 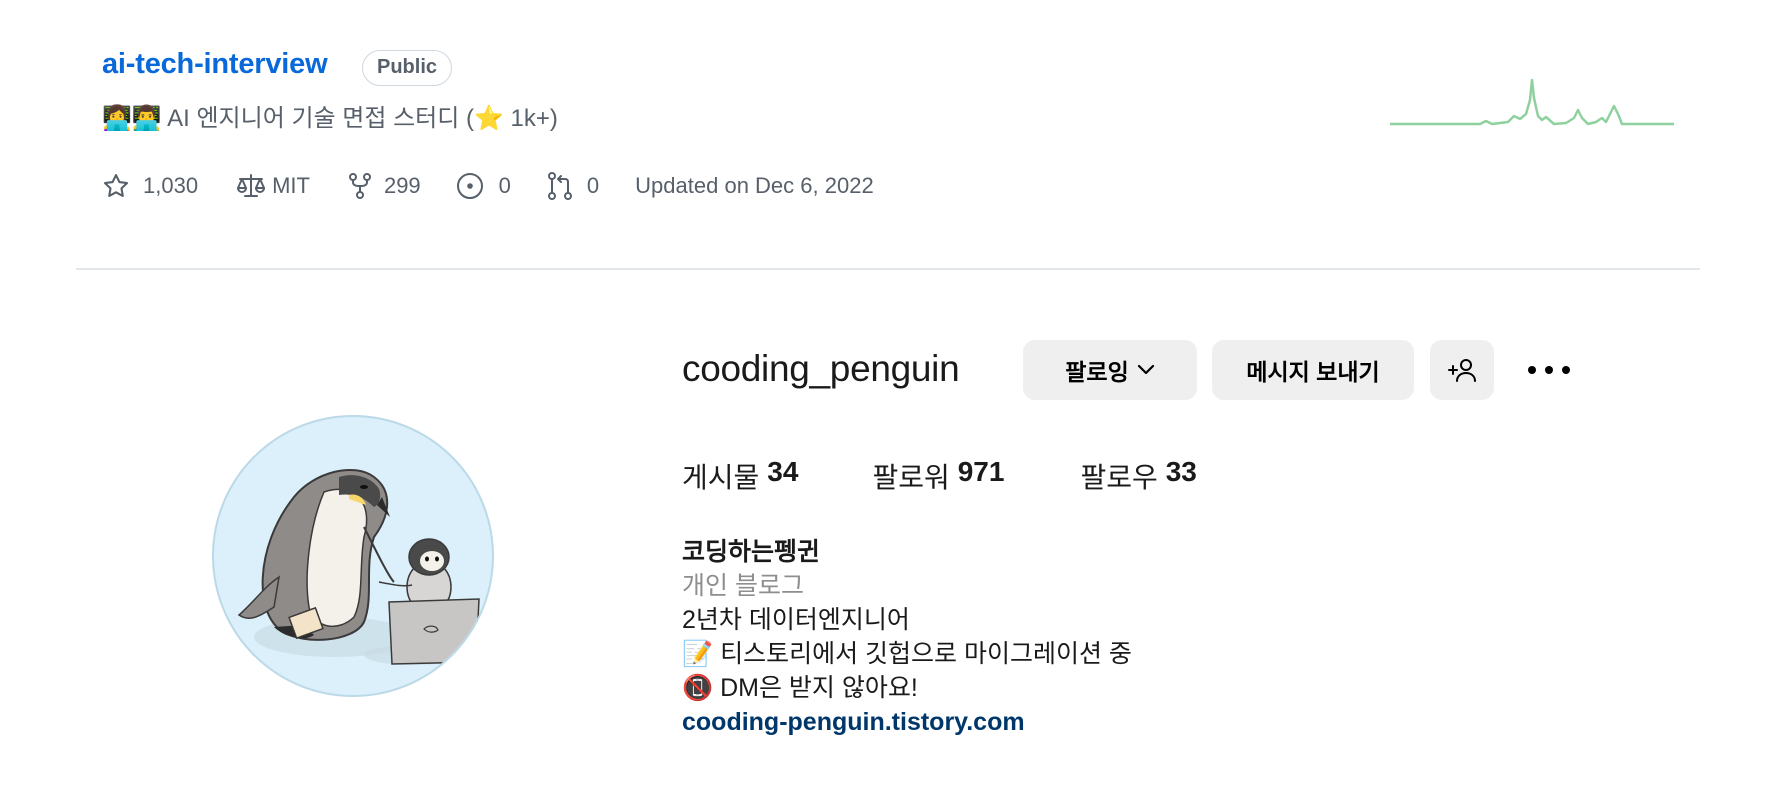 I want to click on more-options-button, so click(x=1549, y=370).